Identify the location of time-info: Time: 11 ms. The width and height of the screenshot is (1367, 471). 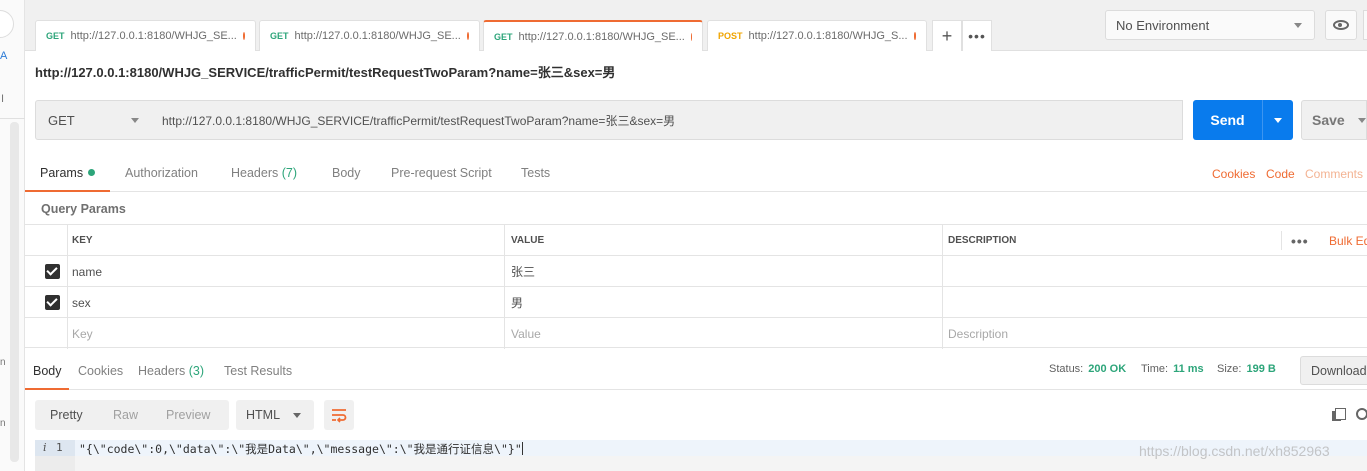
(1172, 369).